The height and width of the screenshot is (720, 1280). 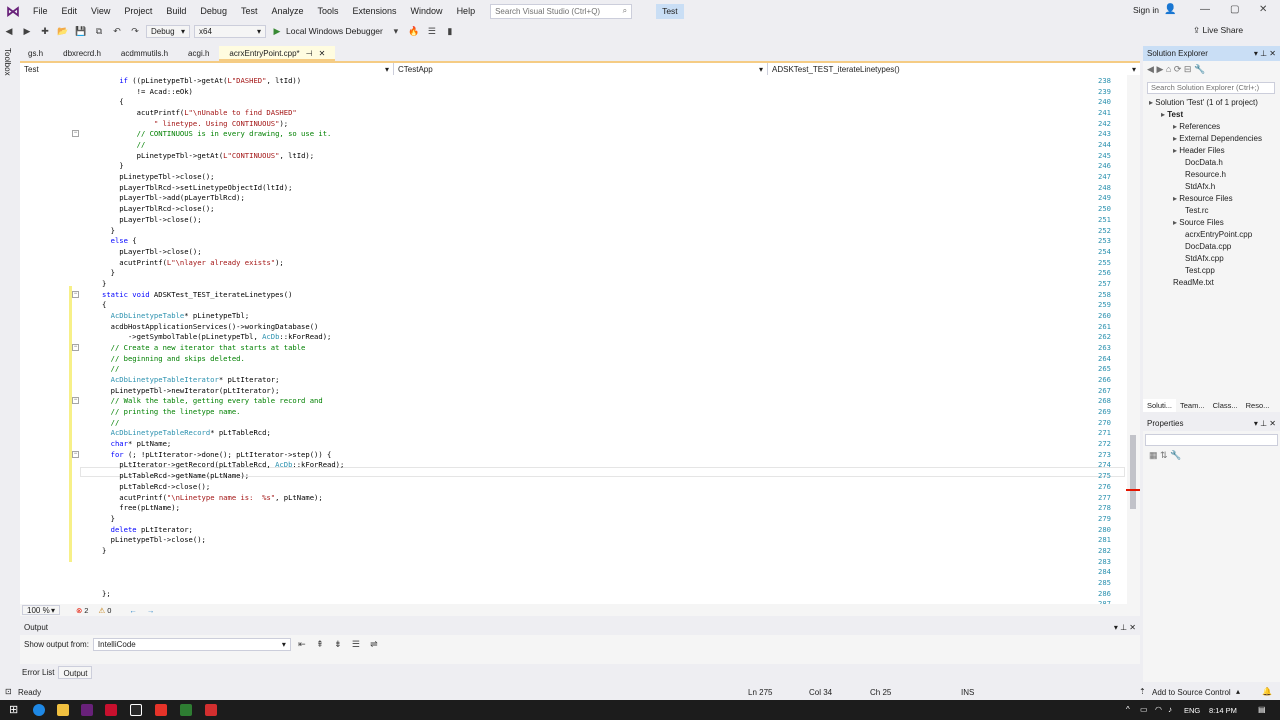 What do you see at coordinates (82, 53) in the screenshot?
I see `document-tab: dbxrecrd.h` at bounding box center [82, 53].